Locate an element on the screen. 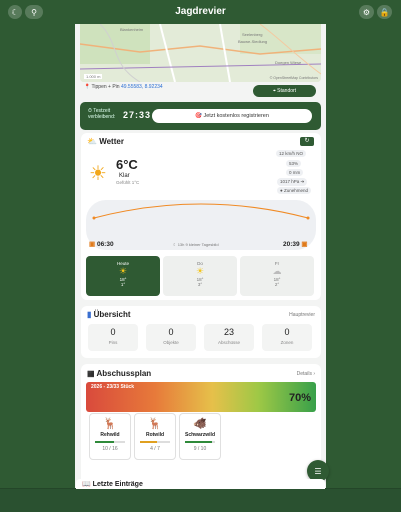  recent-header: 📖 Letzte Einträge is located at coordinates (200, 484).